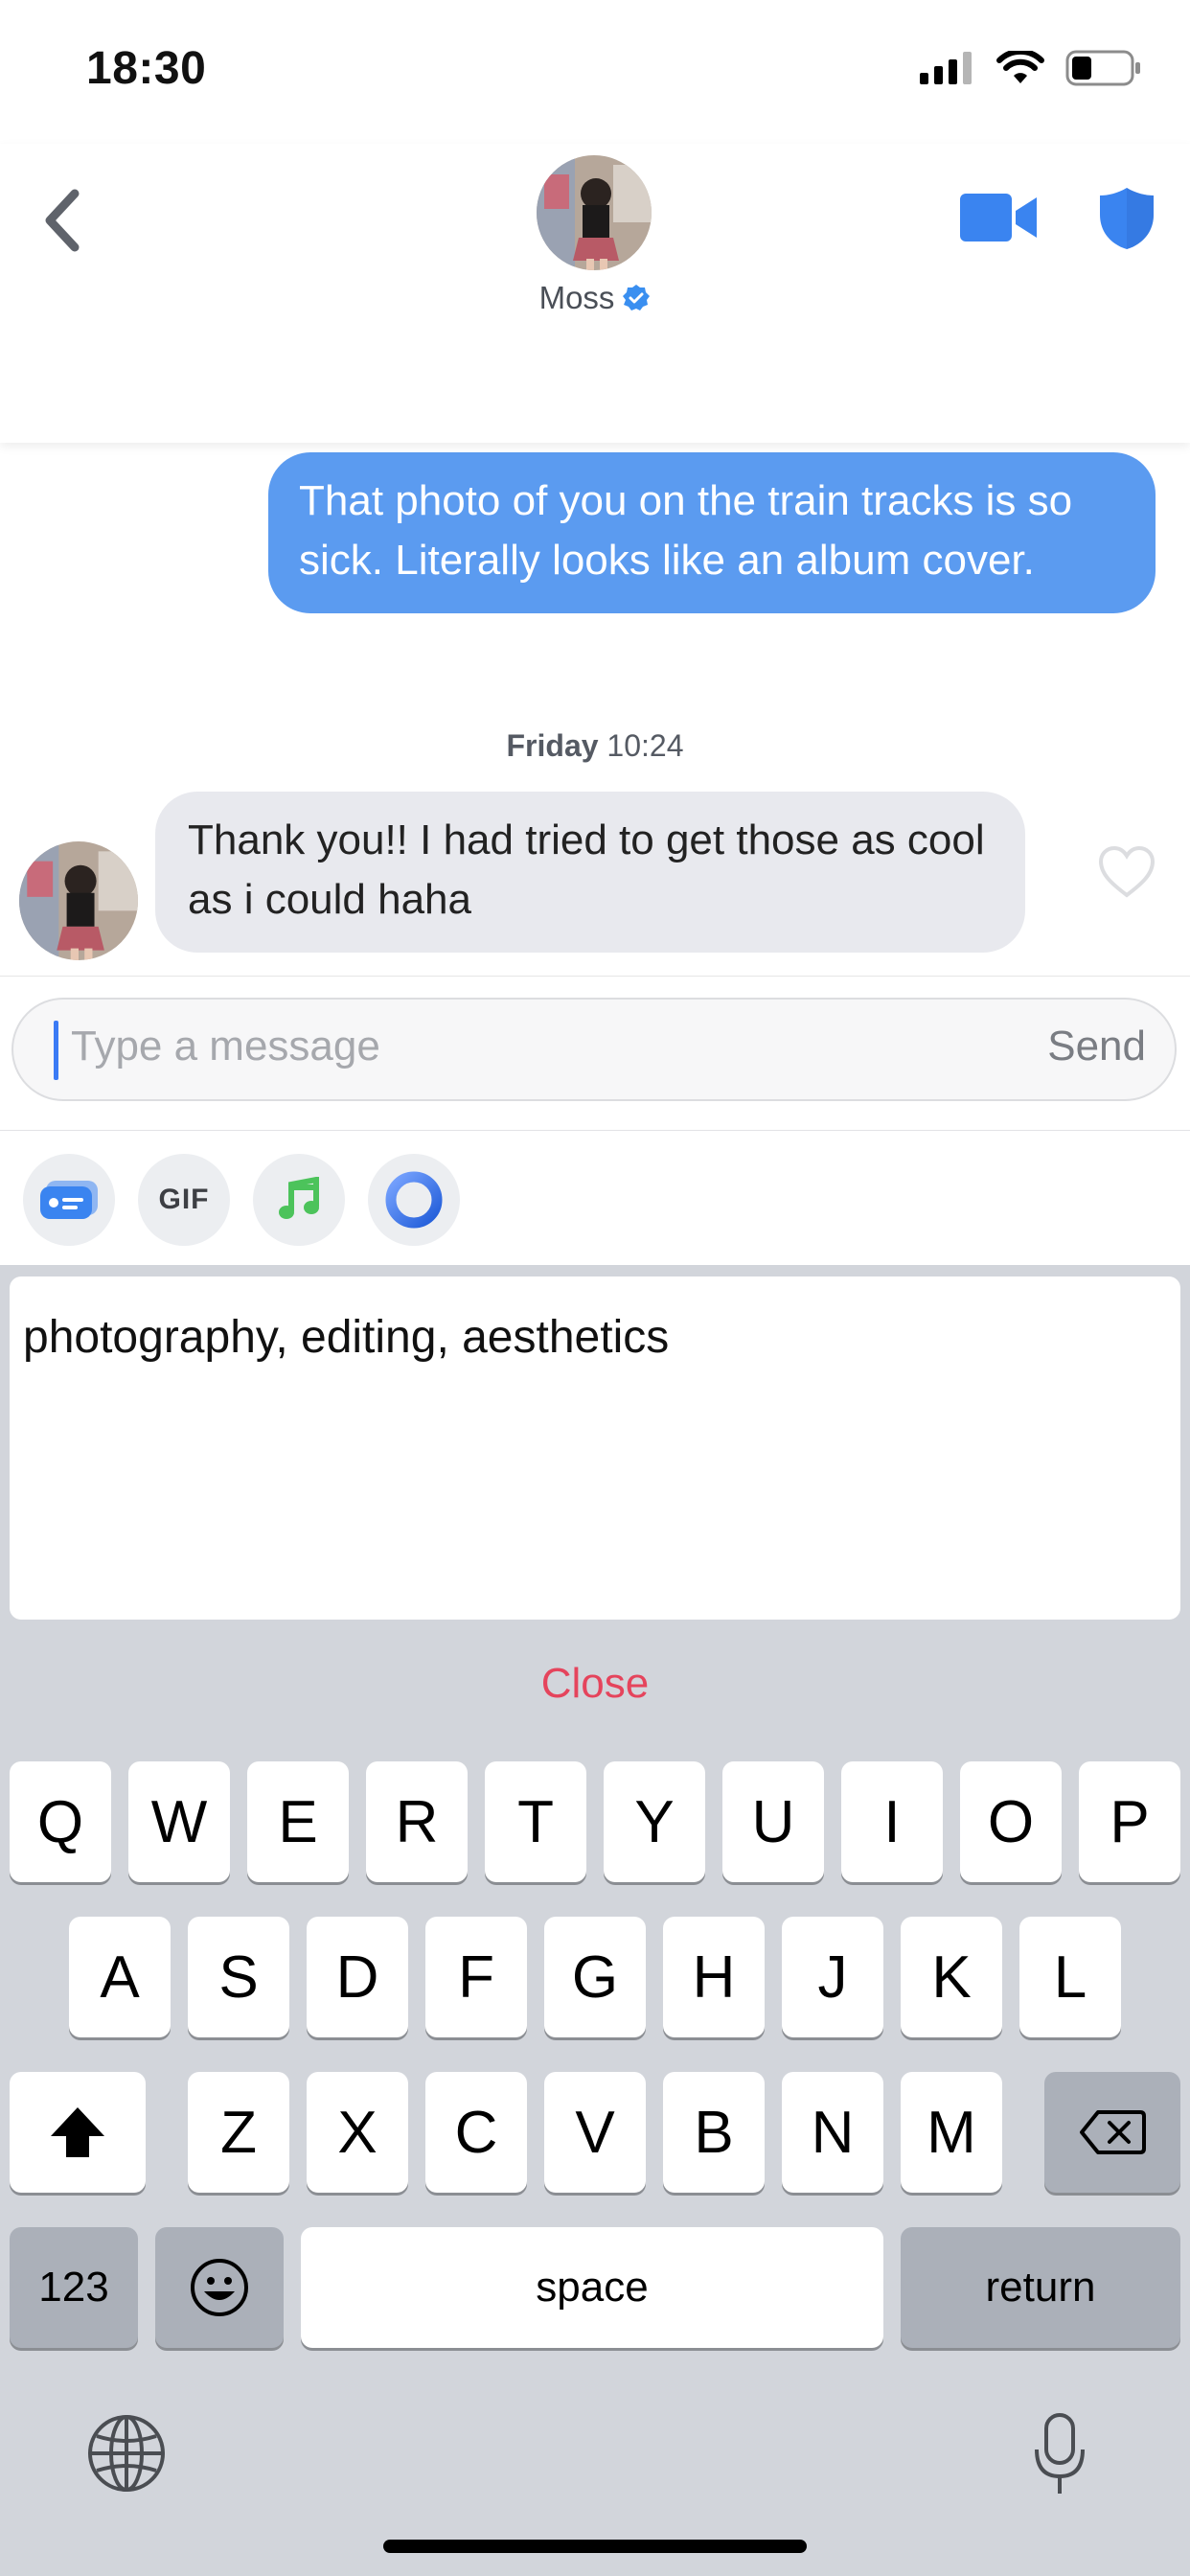  I want to click on verified-badge-icon, so click(637, 297).